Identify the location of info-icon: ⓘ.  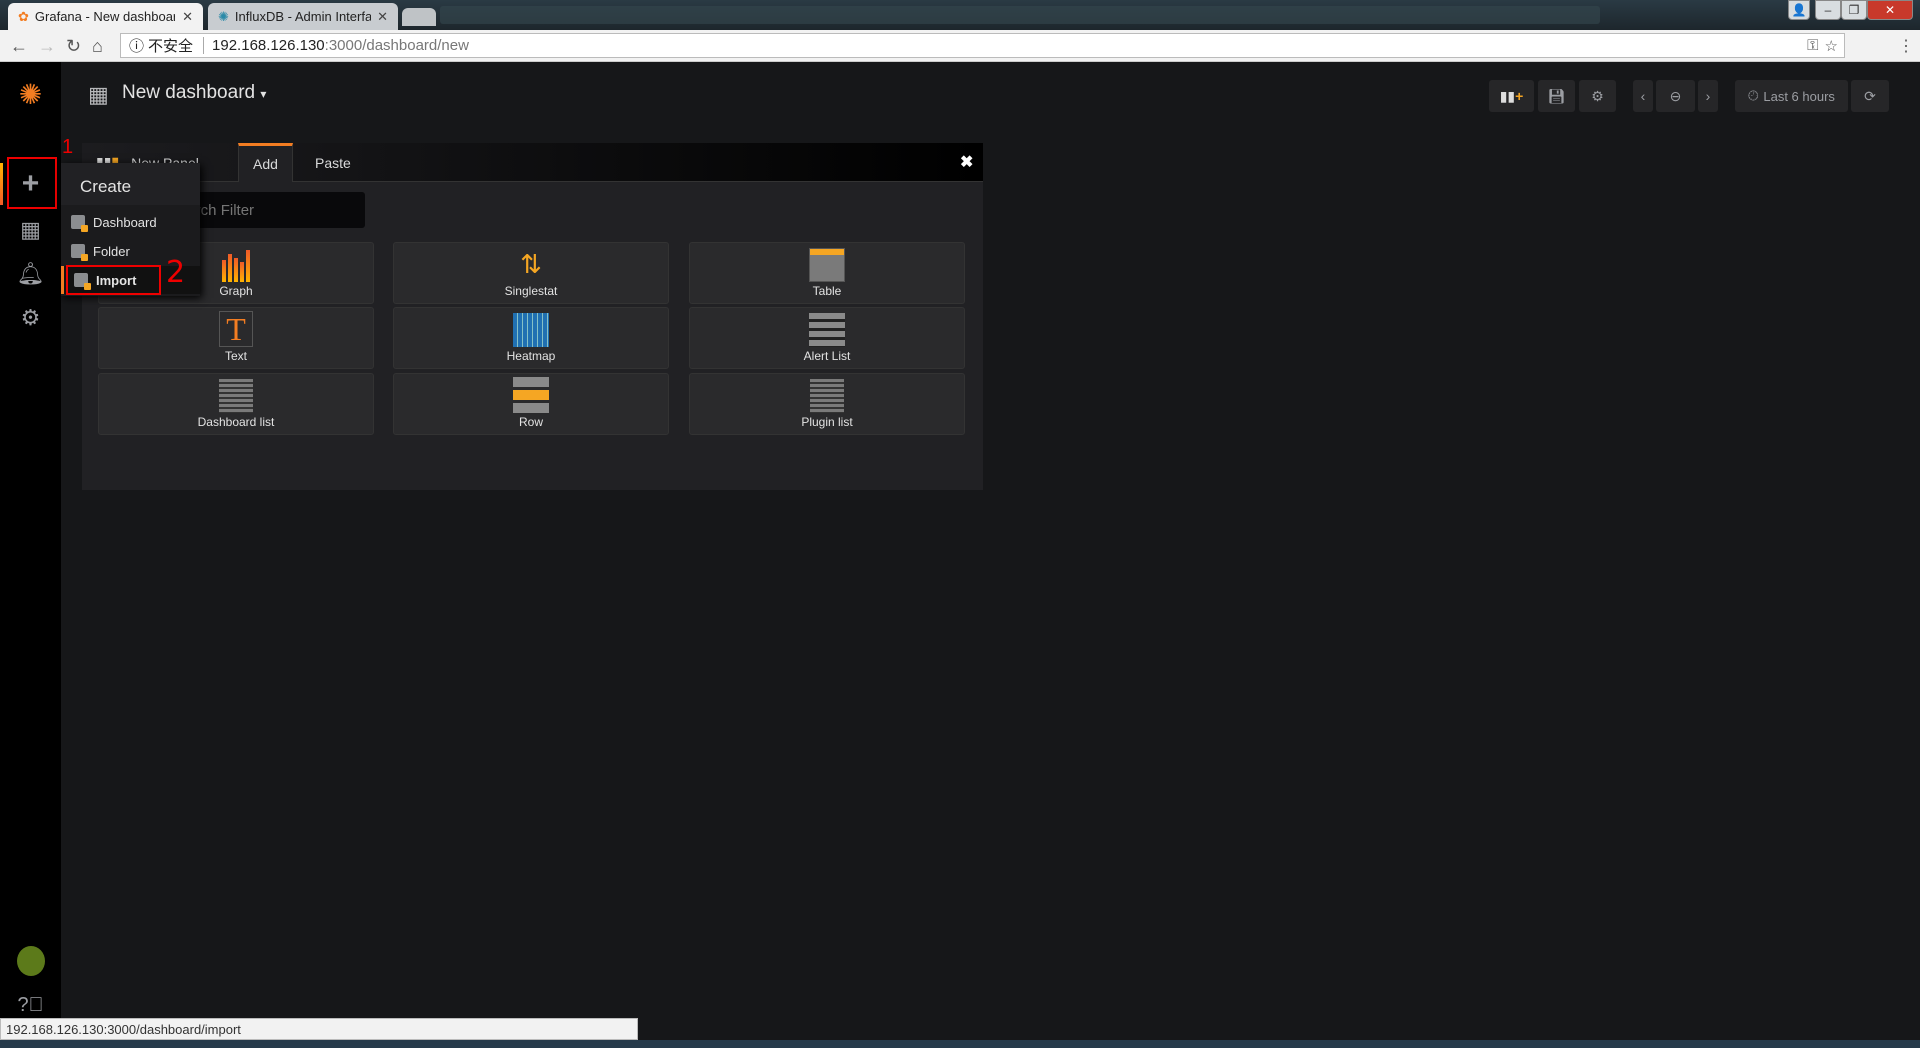
(137, 46).